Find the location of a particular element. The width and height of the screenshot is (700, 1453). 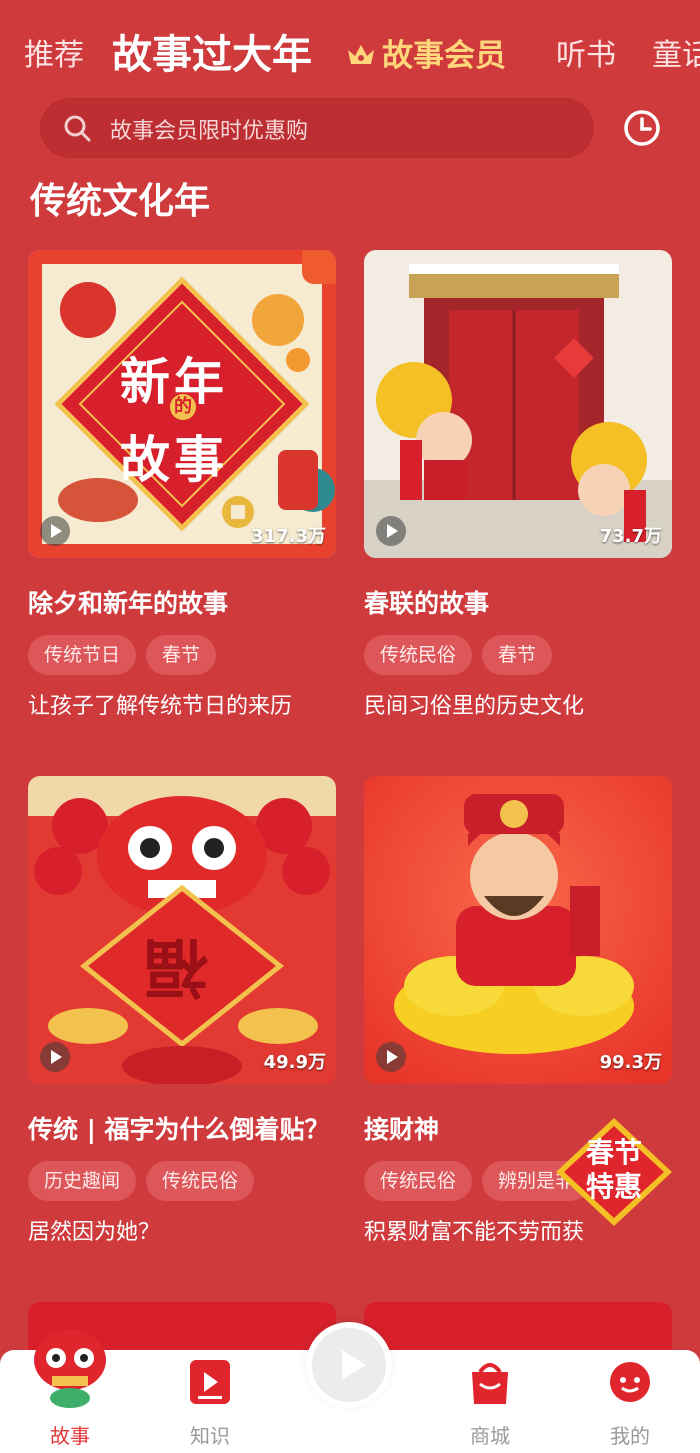

cover-image: 福 49.9万 is located at coordinates (182, 930).